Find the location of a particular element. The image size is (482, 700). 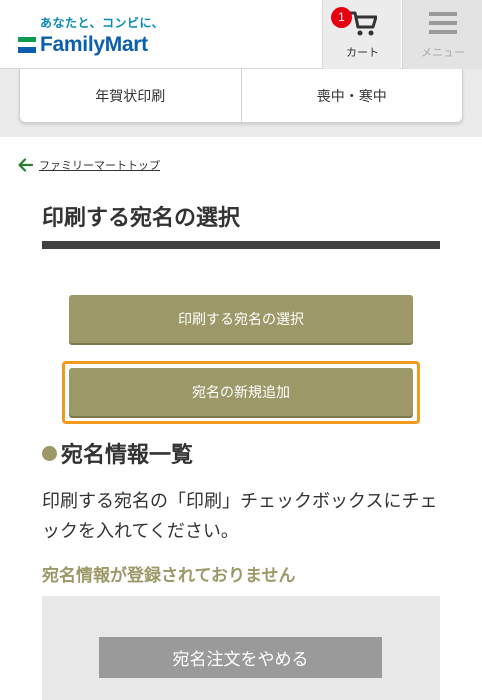

logo-brand: FamilyMart is located at coordinates (94, 44).